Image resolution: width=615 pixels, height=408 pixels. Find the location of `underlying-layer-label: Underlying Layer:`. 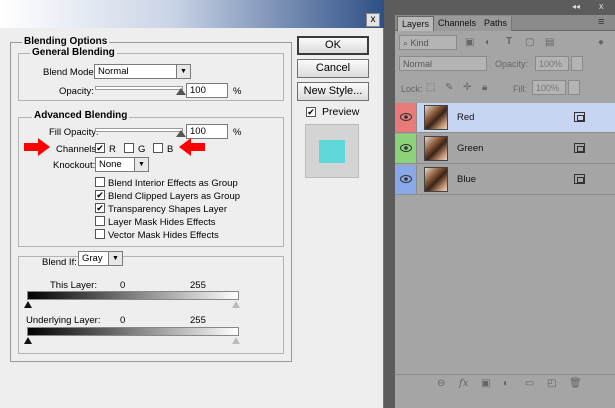

underlying-layer-label: Underlying Layer: is located at coordinates (63, 320).